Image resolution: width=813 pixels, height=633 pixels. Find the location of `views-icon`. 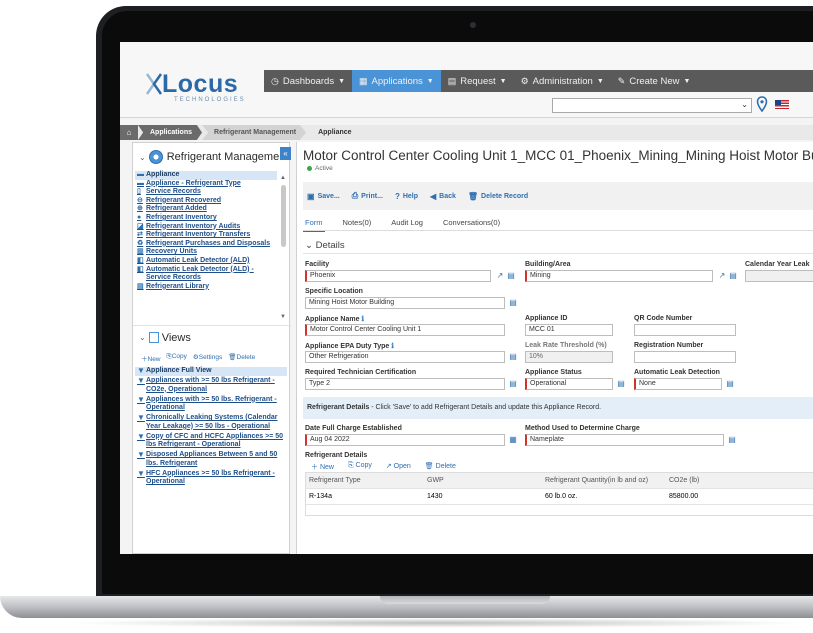

views-icon is located at coordinates (153, 337).